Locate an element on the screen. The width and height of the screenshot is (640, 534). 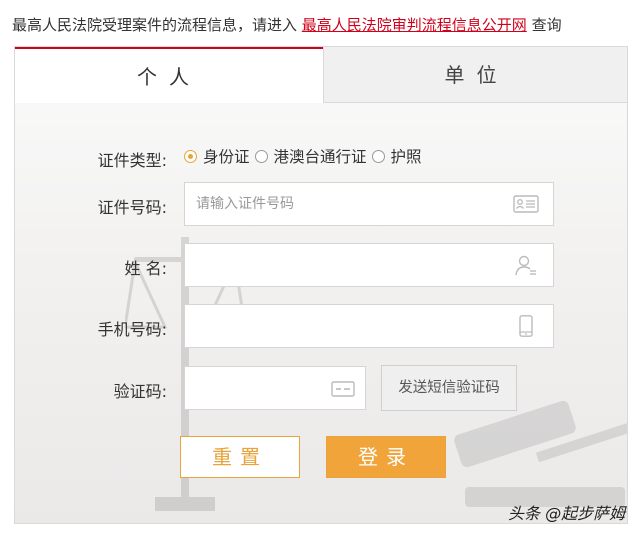
tab-bar: 个人 单位 is located at coordinates (321, 75).